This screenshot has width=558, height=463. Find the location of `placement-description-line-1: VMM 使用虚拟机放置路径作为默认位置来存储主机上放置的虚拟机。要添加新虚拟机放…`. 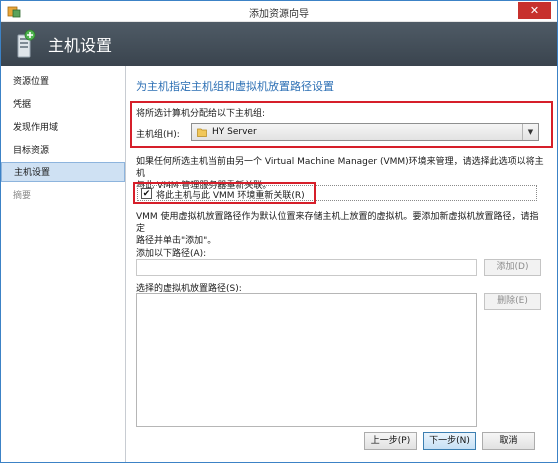

placement-description-line-1: VMM 使用虚拟机放置路径作为默认位置来存储主机上放置的虚拟机。要添加新虚拟机放… is located at coordinates (337, 223).